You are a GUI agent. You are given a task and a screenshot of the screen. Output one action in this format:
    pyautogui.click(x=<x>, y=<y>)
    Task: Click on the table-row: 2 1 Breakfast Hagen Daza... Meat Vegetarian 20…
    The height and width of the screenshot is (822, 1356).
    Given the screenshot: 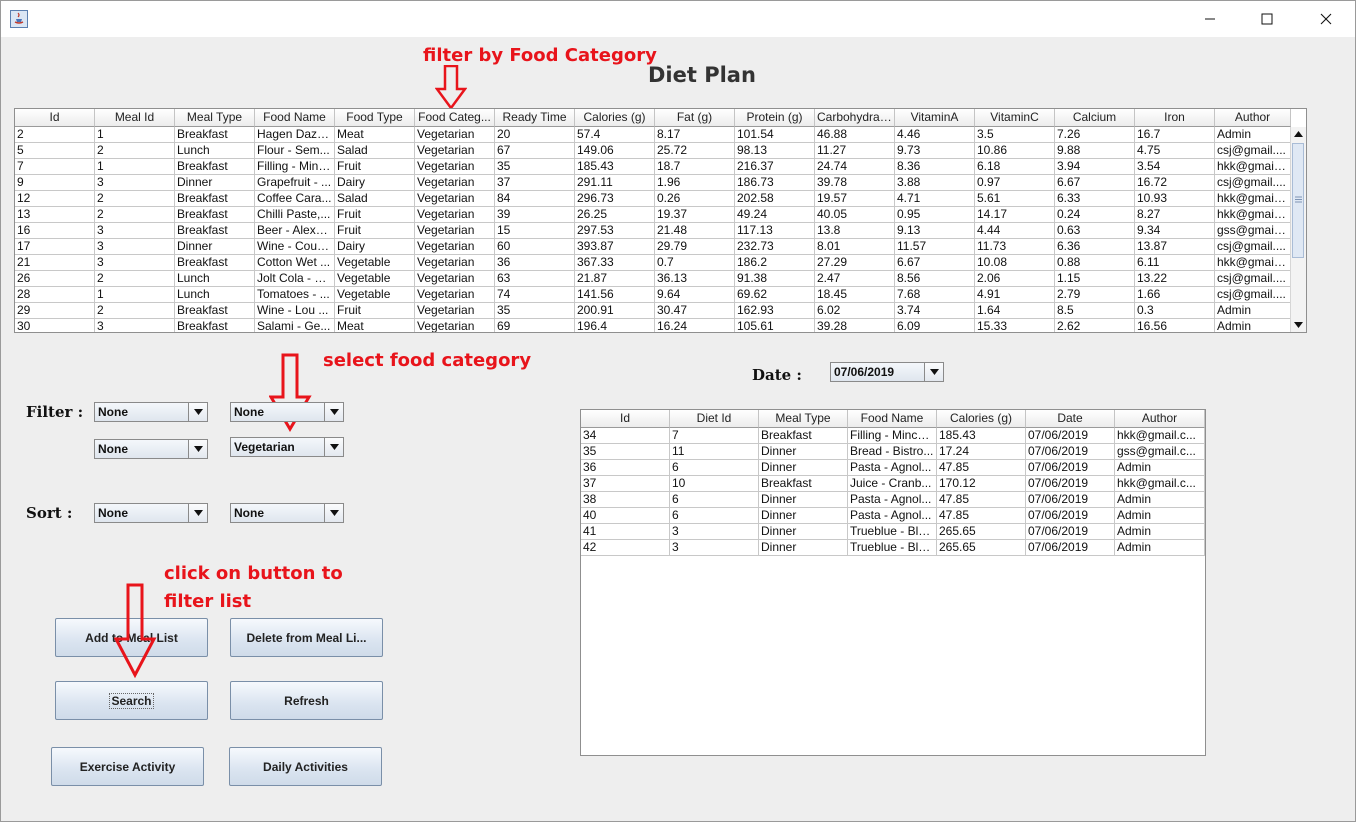 What is the action you would take?
    pyautogui.click(x=653, y=135)
    